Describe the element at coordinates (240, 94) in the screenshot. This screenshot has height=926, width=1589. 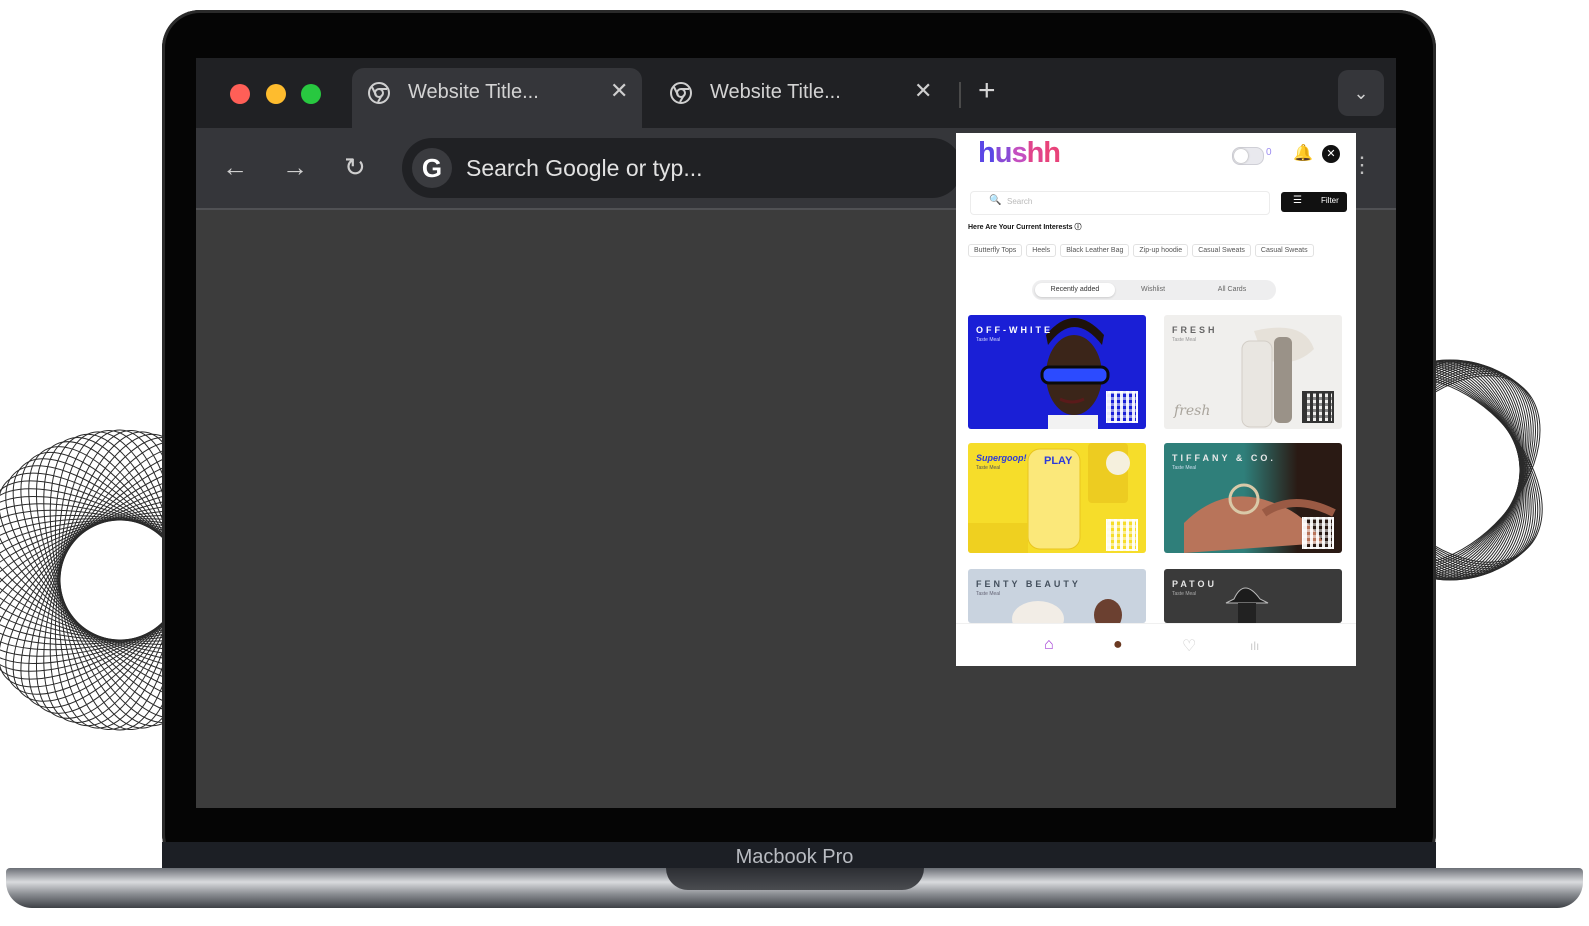
I see `window-close-dot` at that location.